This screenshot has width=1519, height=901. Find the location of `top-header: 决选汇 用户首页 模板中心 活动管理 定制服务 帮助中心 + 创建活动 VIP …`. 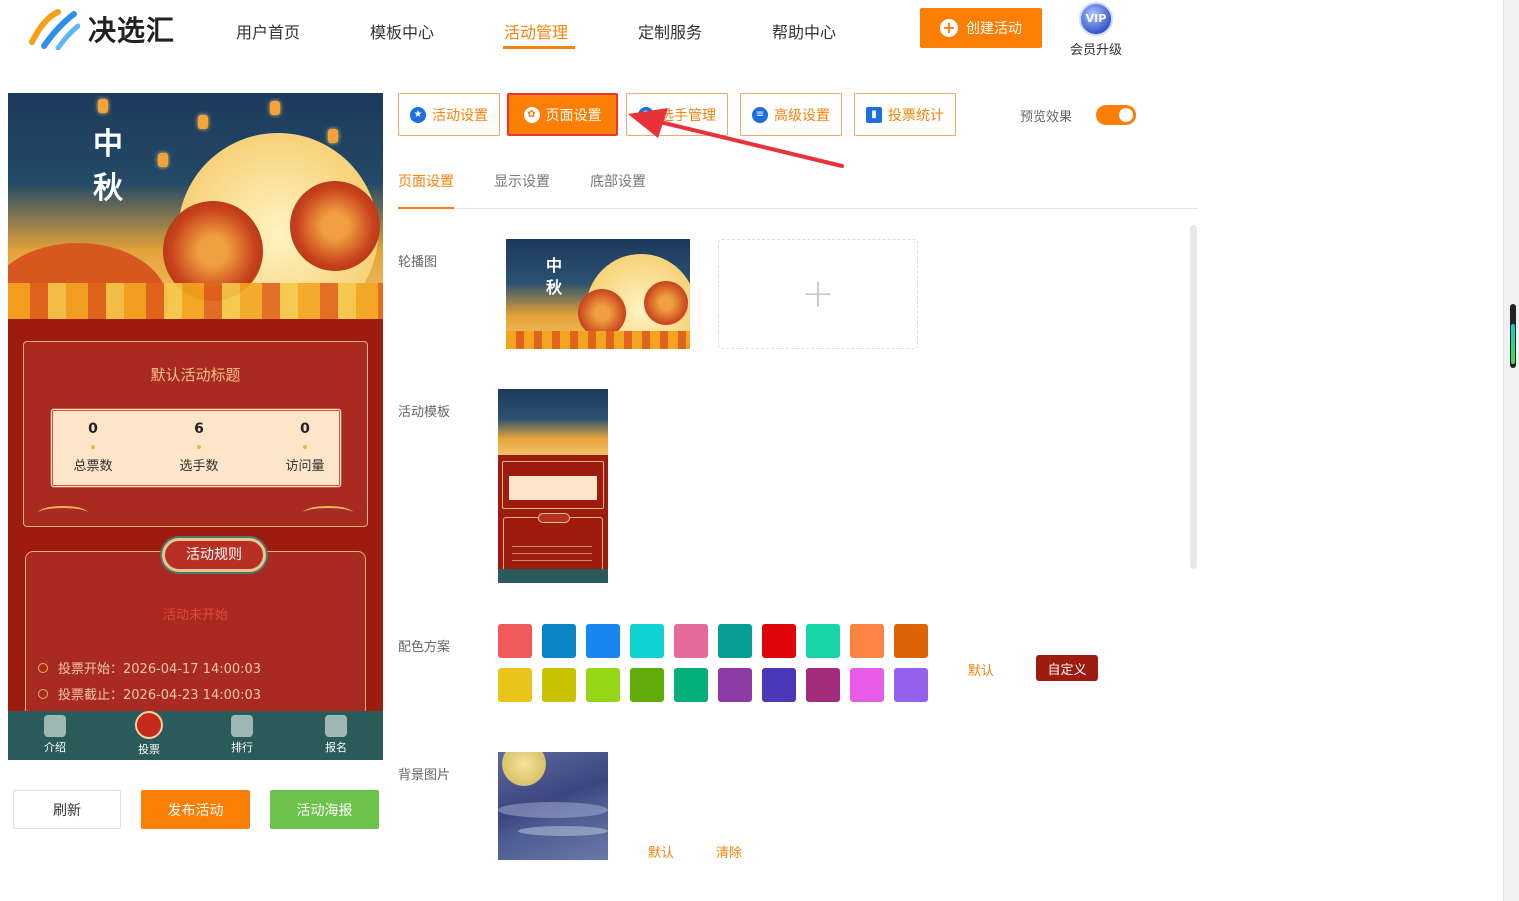

top-header: 决选汇 用户首页 模板中心 活动管理 定制服务 帮助中心 + 创建活动 VIP … is located at coordinates (750, 30).